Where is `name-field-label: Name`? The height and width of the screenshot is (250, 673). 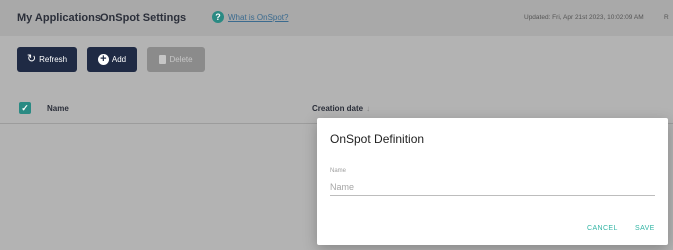 name-field-label: Name is located at coordinates (338, 171).